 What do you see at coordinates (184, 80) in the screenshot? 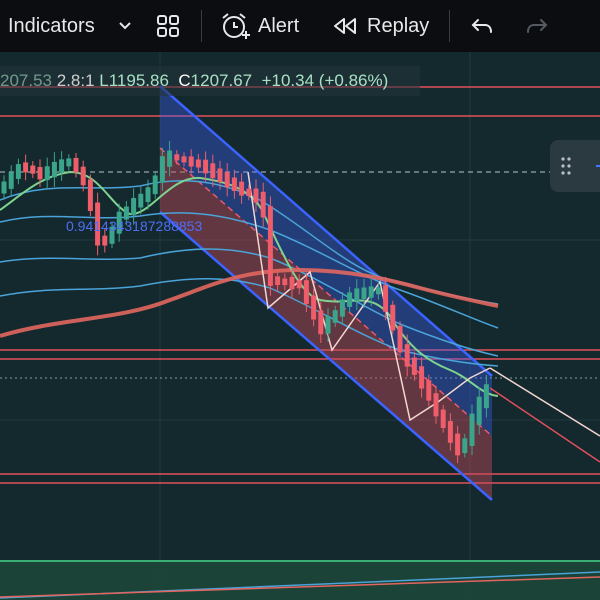
I see `legend-close-prefix: C` at bounding box center [184, 80].